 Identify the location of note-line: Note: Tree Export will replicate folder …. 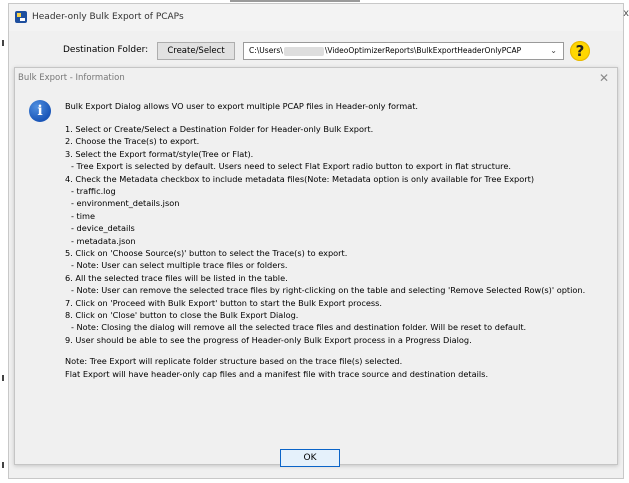
(234, 361).